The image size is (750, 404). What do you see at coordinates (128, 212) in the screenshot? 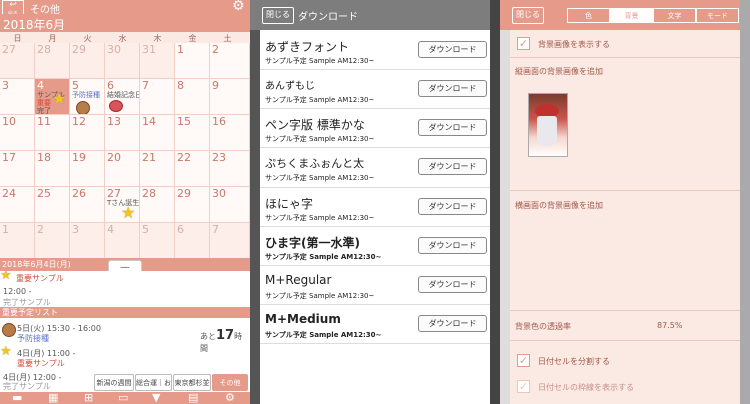
I see `star-icon: ★` at bounding box center [128, 212].